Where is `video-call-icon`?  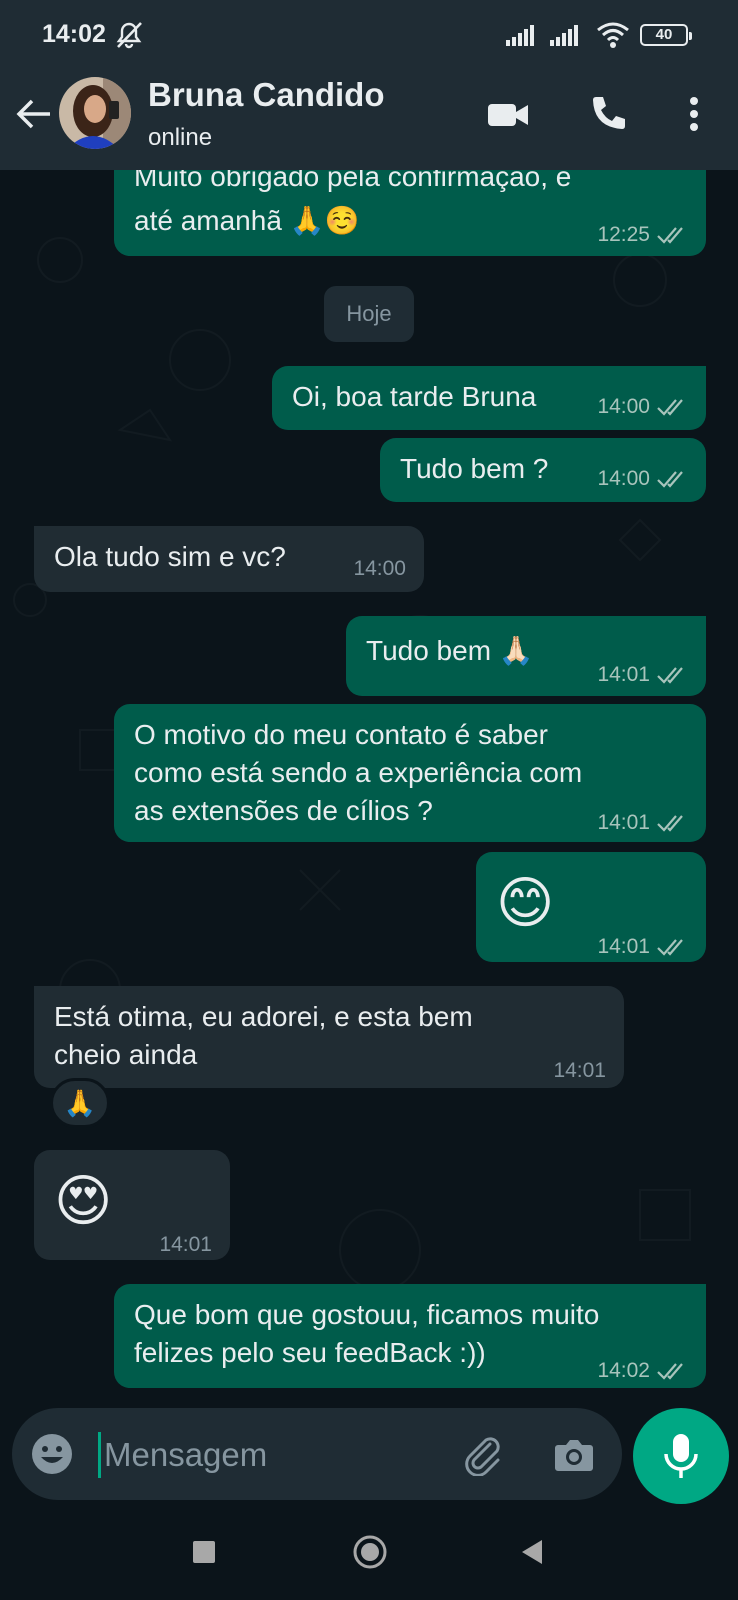
video-call-icon is located at coordinates (508, 114).